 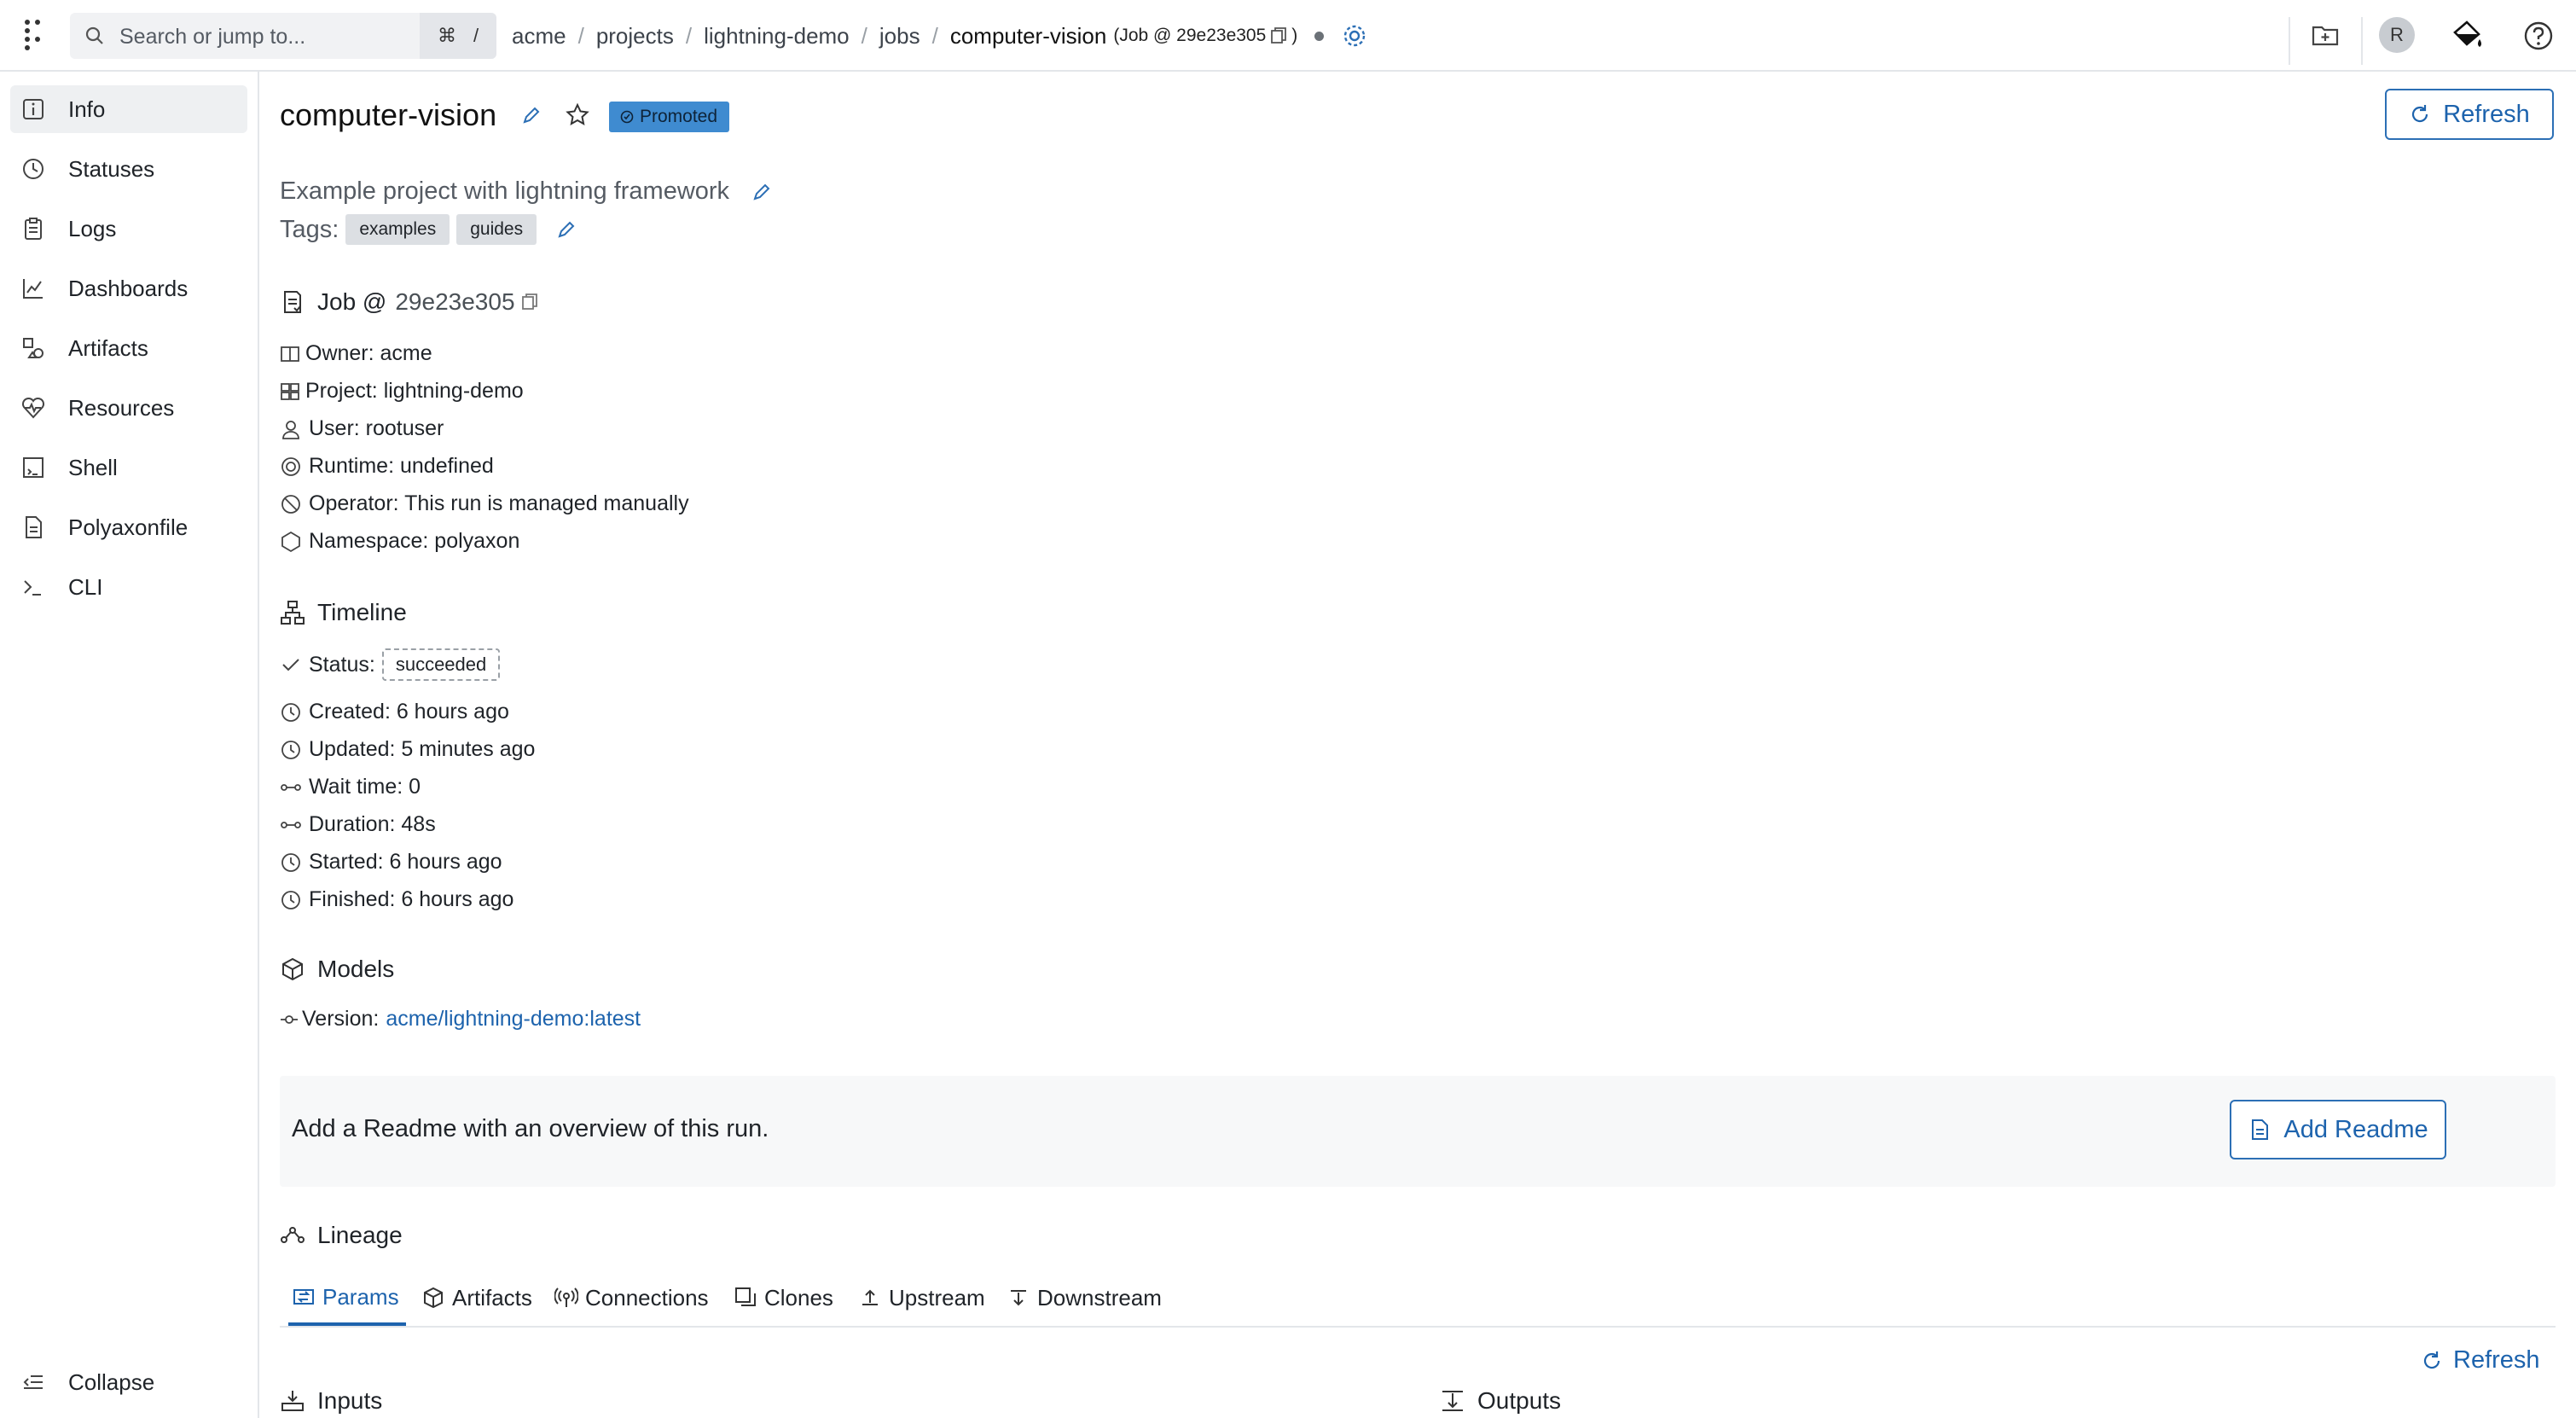 I want to click on duration-row: Duration: 48s, so click(x=358, y=824).